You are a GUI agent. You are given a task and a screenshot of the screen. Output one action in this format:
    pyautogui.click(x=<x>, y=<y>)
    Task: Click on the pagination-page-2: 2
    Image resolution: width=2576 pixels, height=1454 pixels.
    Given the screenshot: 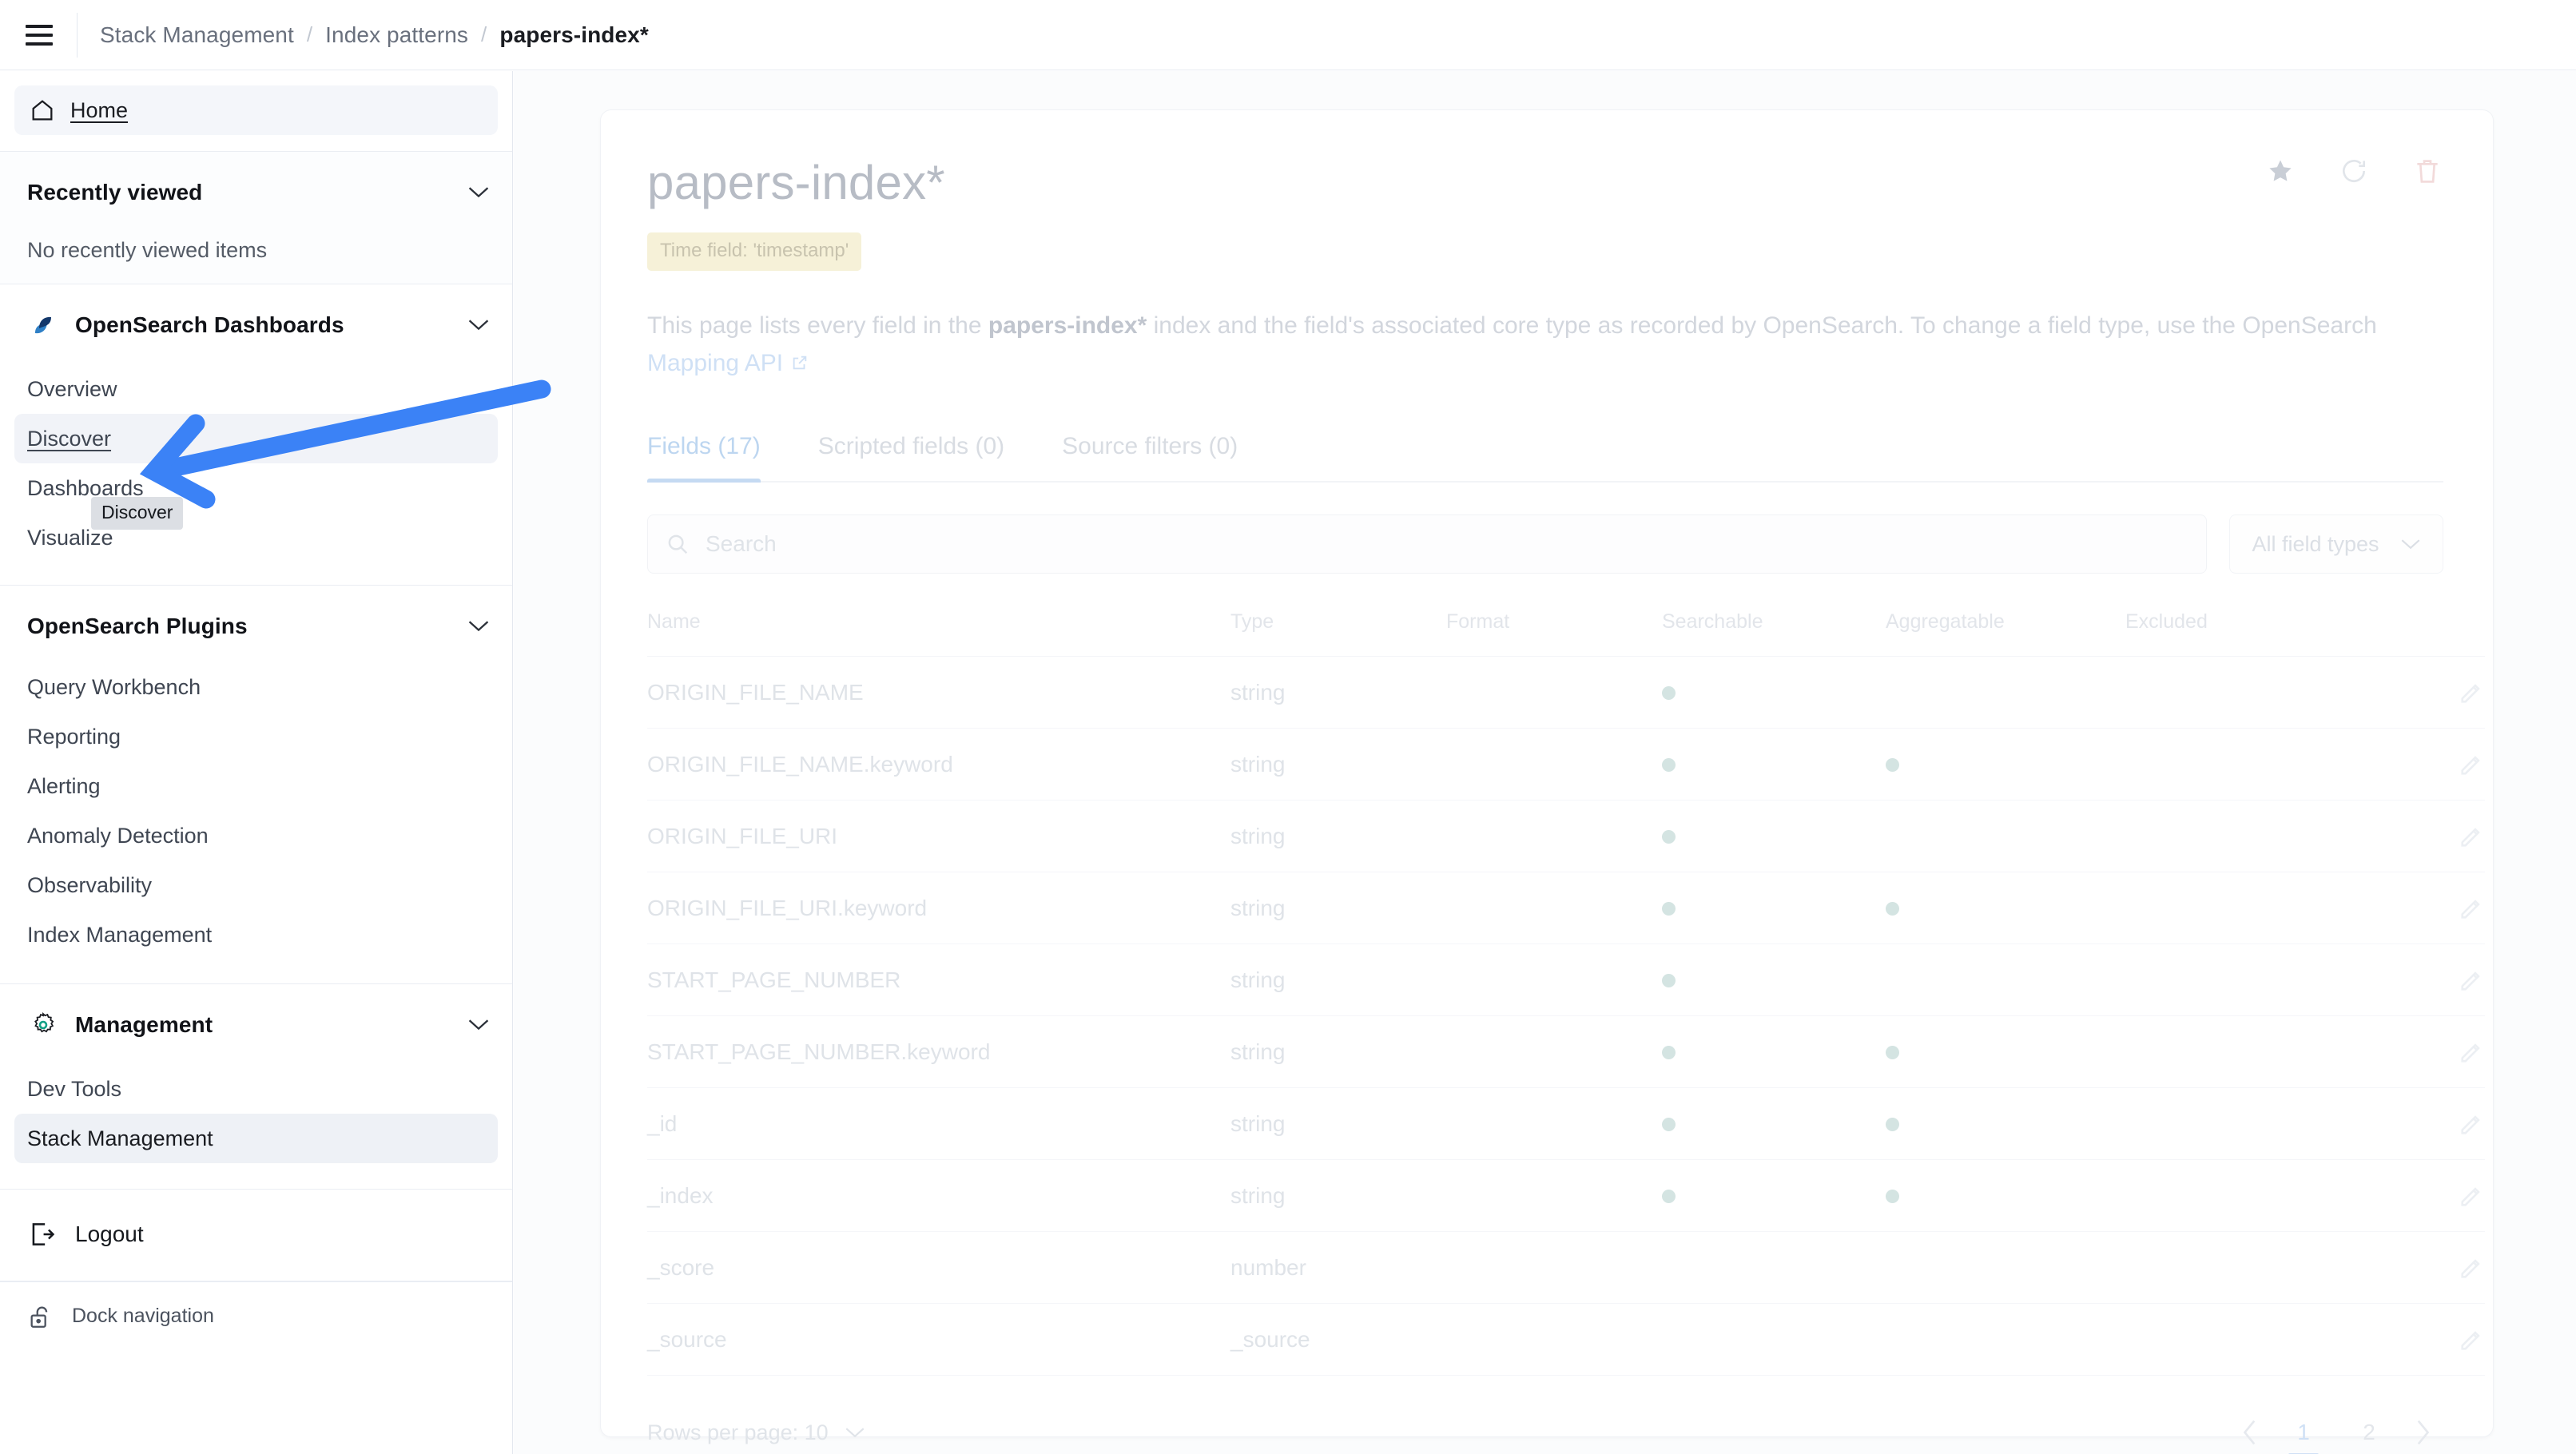 What is the action you would take?
    pyautogui.click(x=2369, y=1432)
    